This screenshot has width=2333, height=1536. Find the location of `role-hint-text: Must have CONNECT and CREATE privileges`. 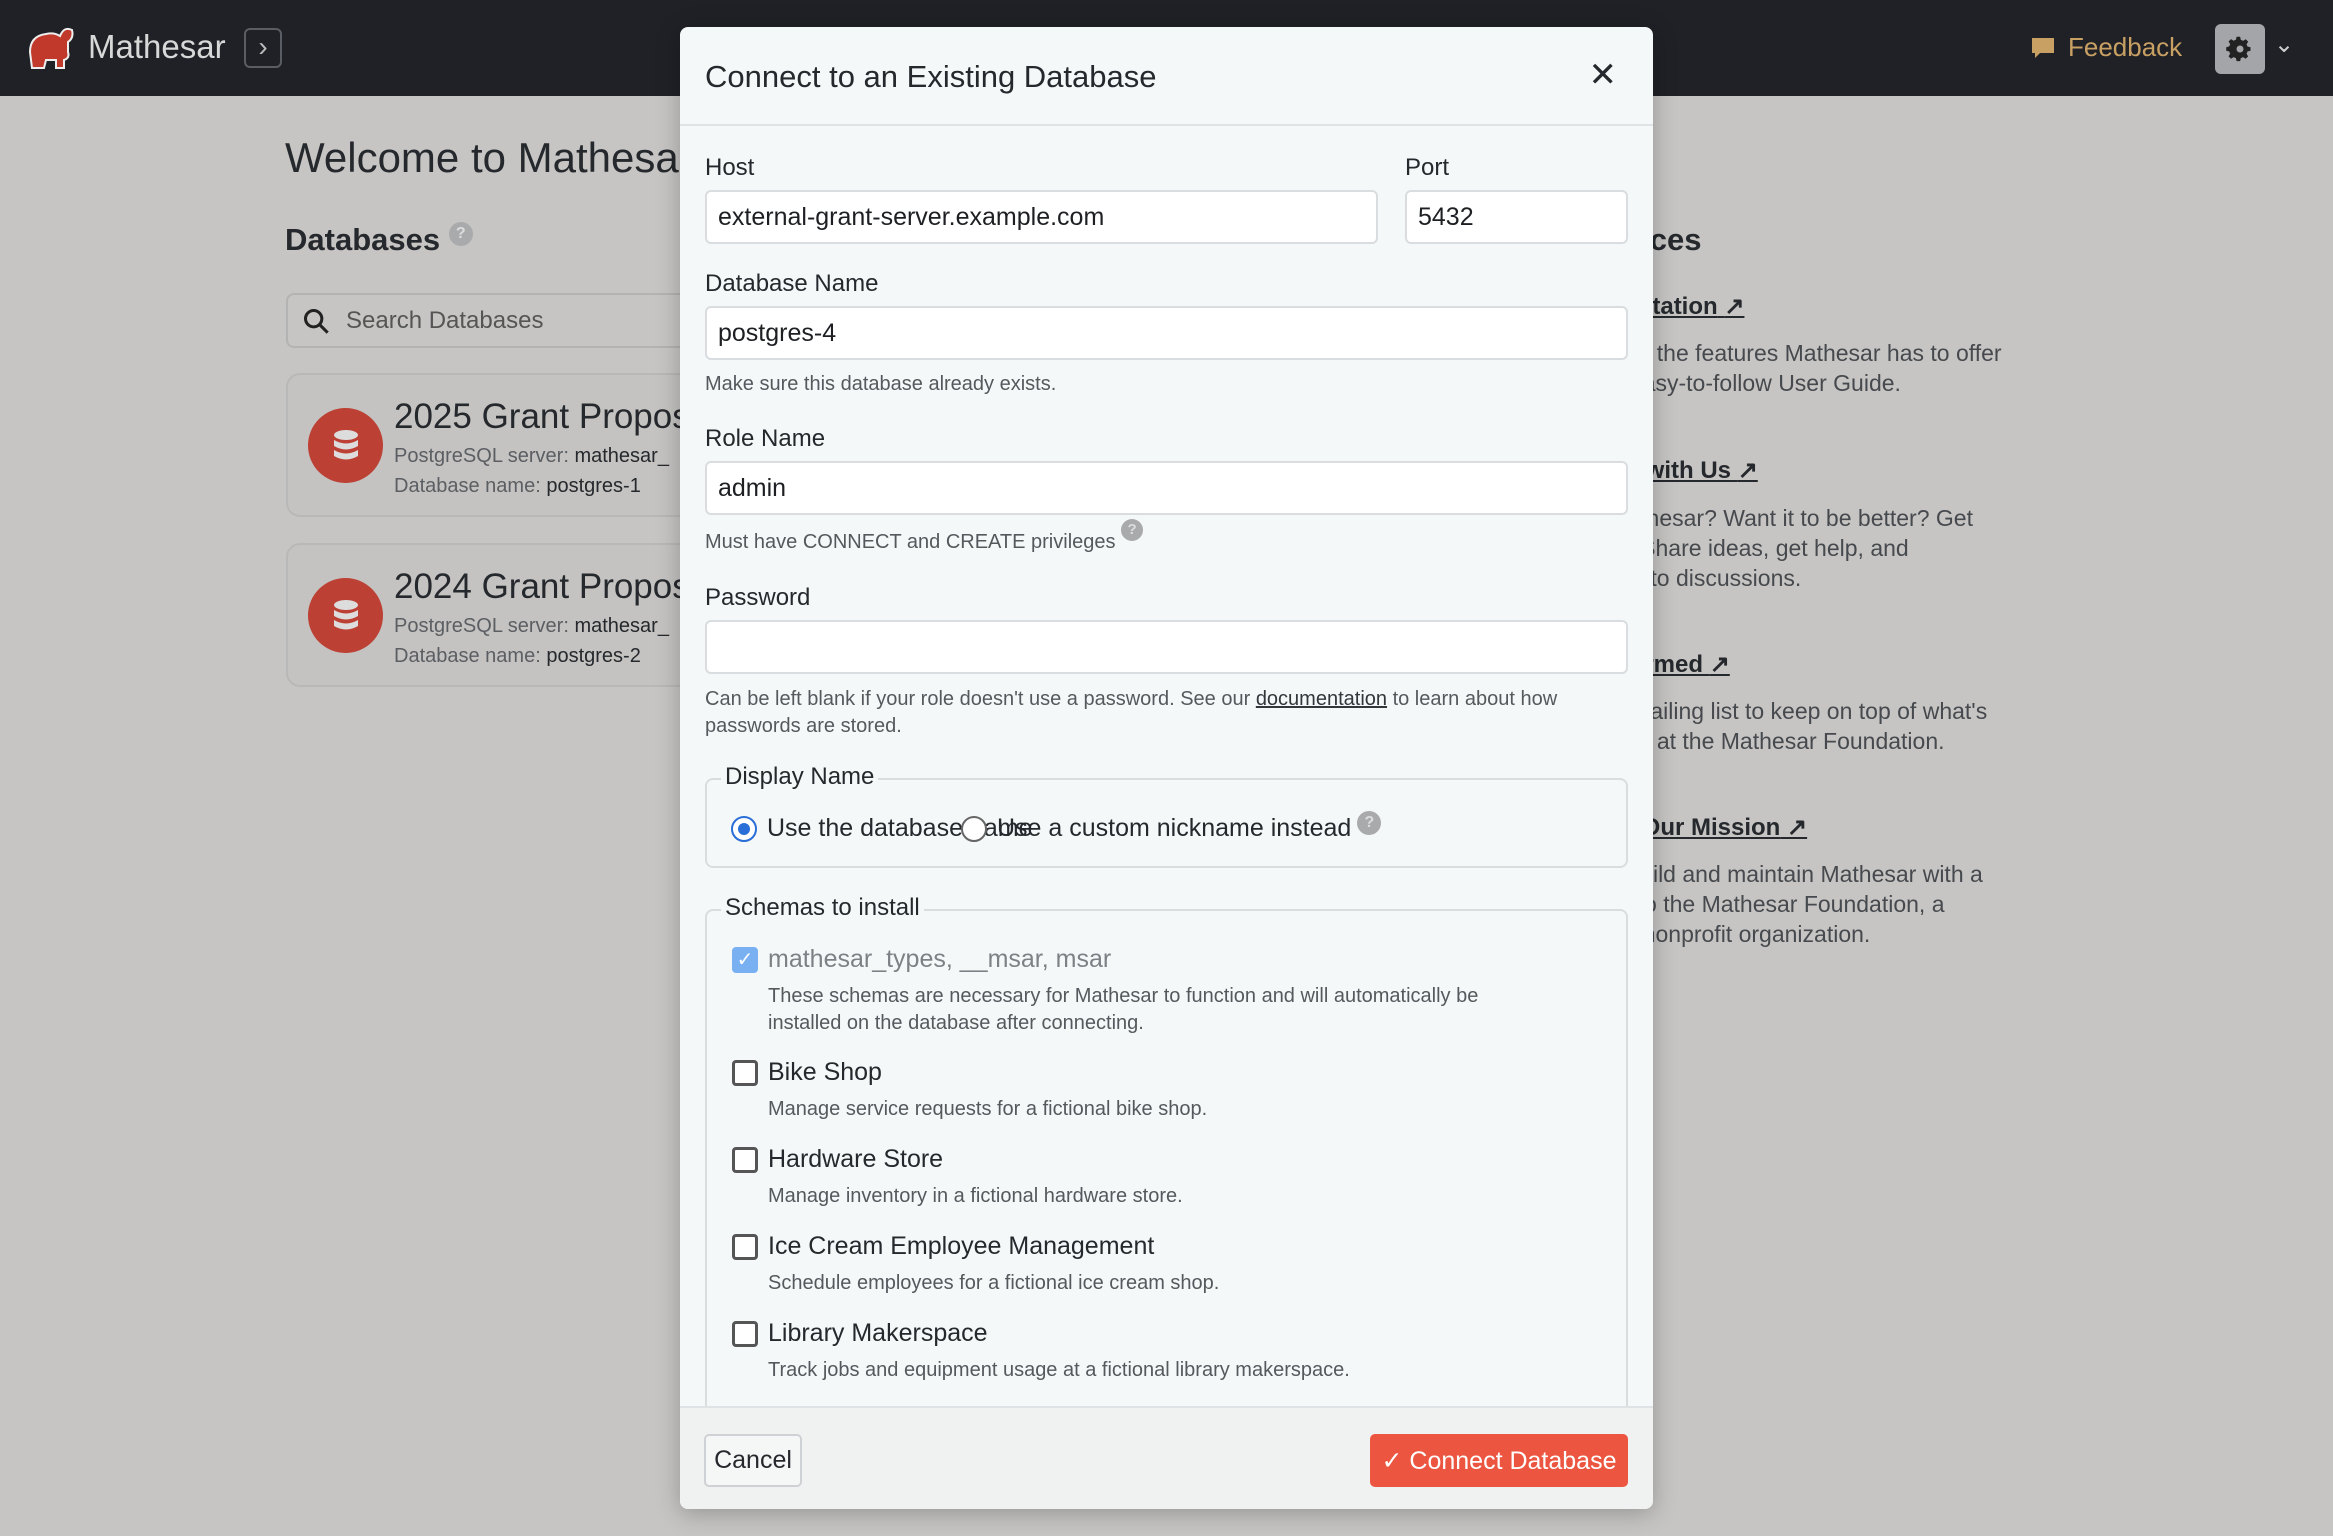

role-hint-text: Must have CONNECT and CREATE privileges is located at coordinates (910, 542).